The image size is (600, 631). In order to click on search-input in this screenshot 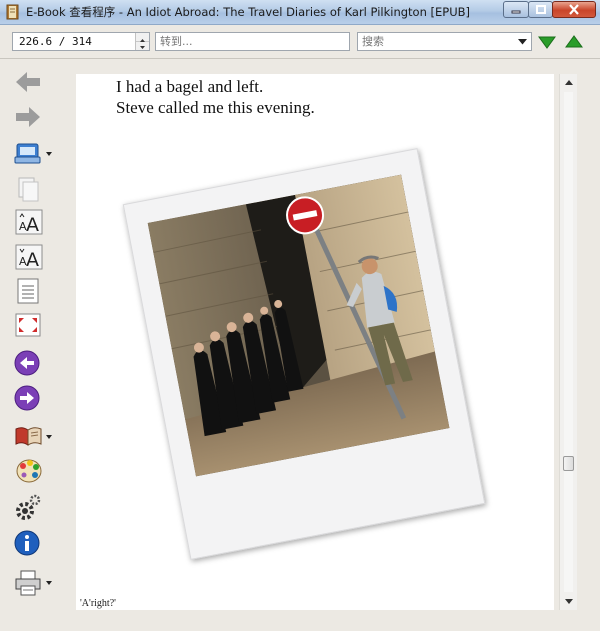, I will do `click(446, 41)`.